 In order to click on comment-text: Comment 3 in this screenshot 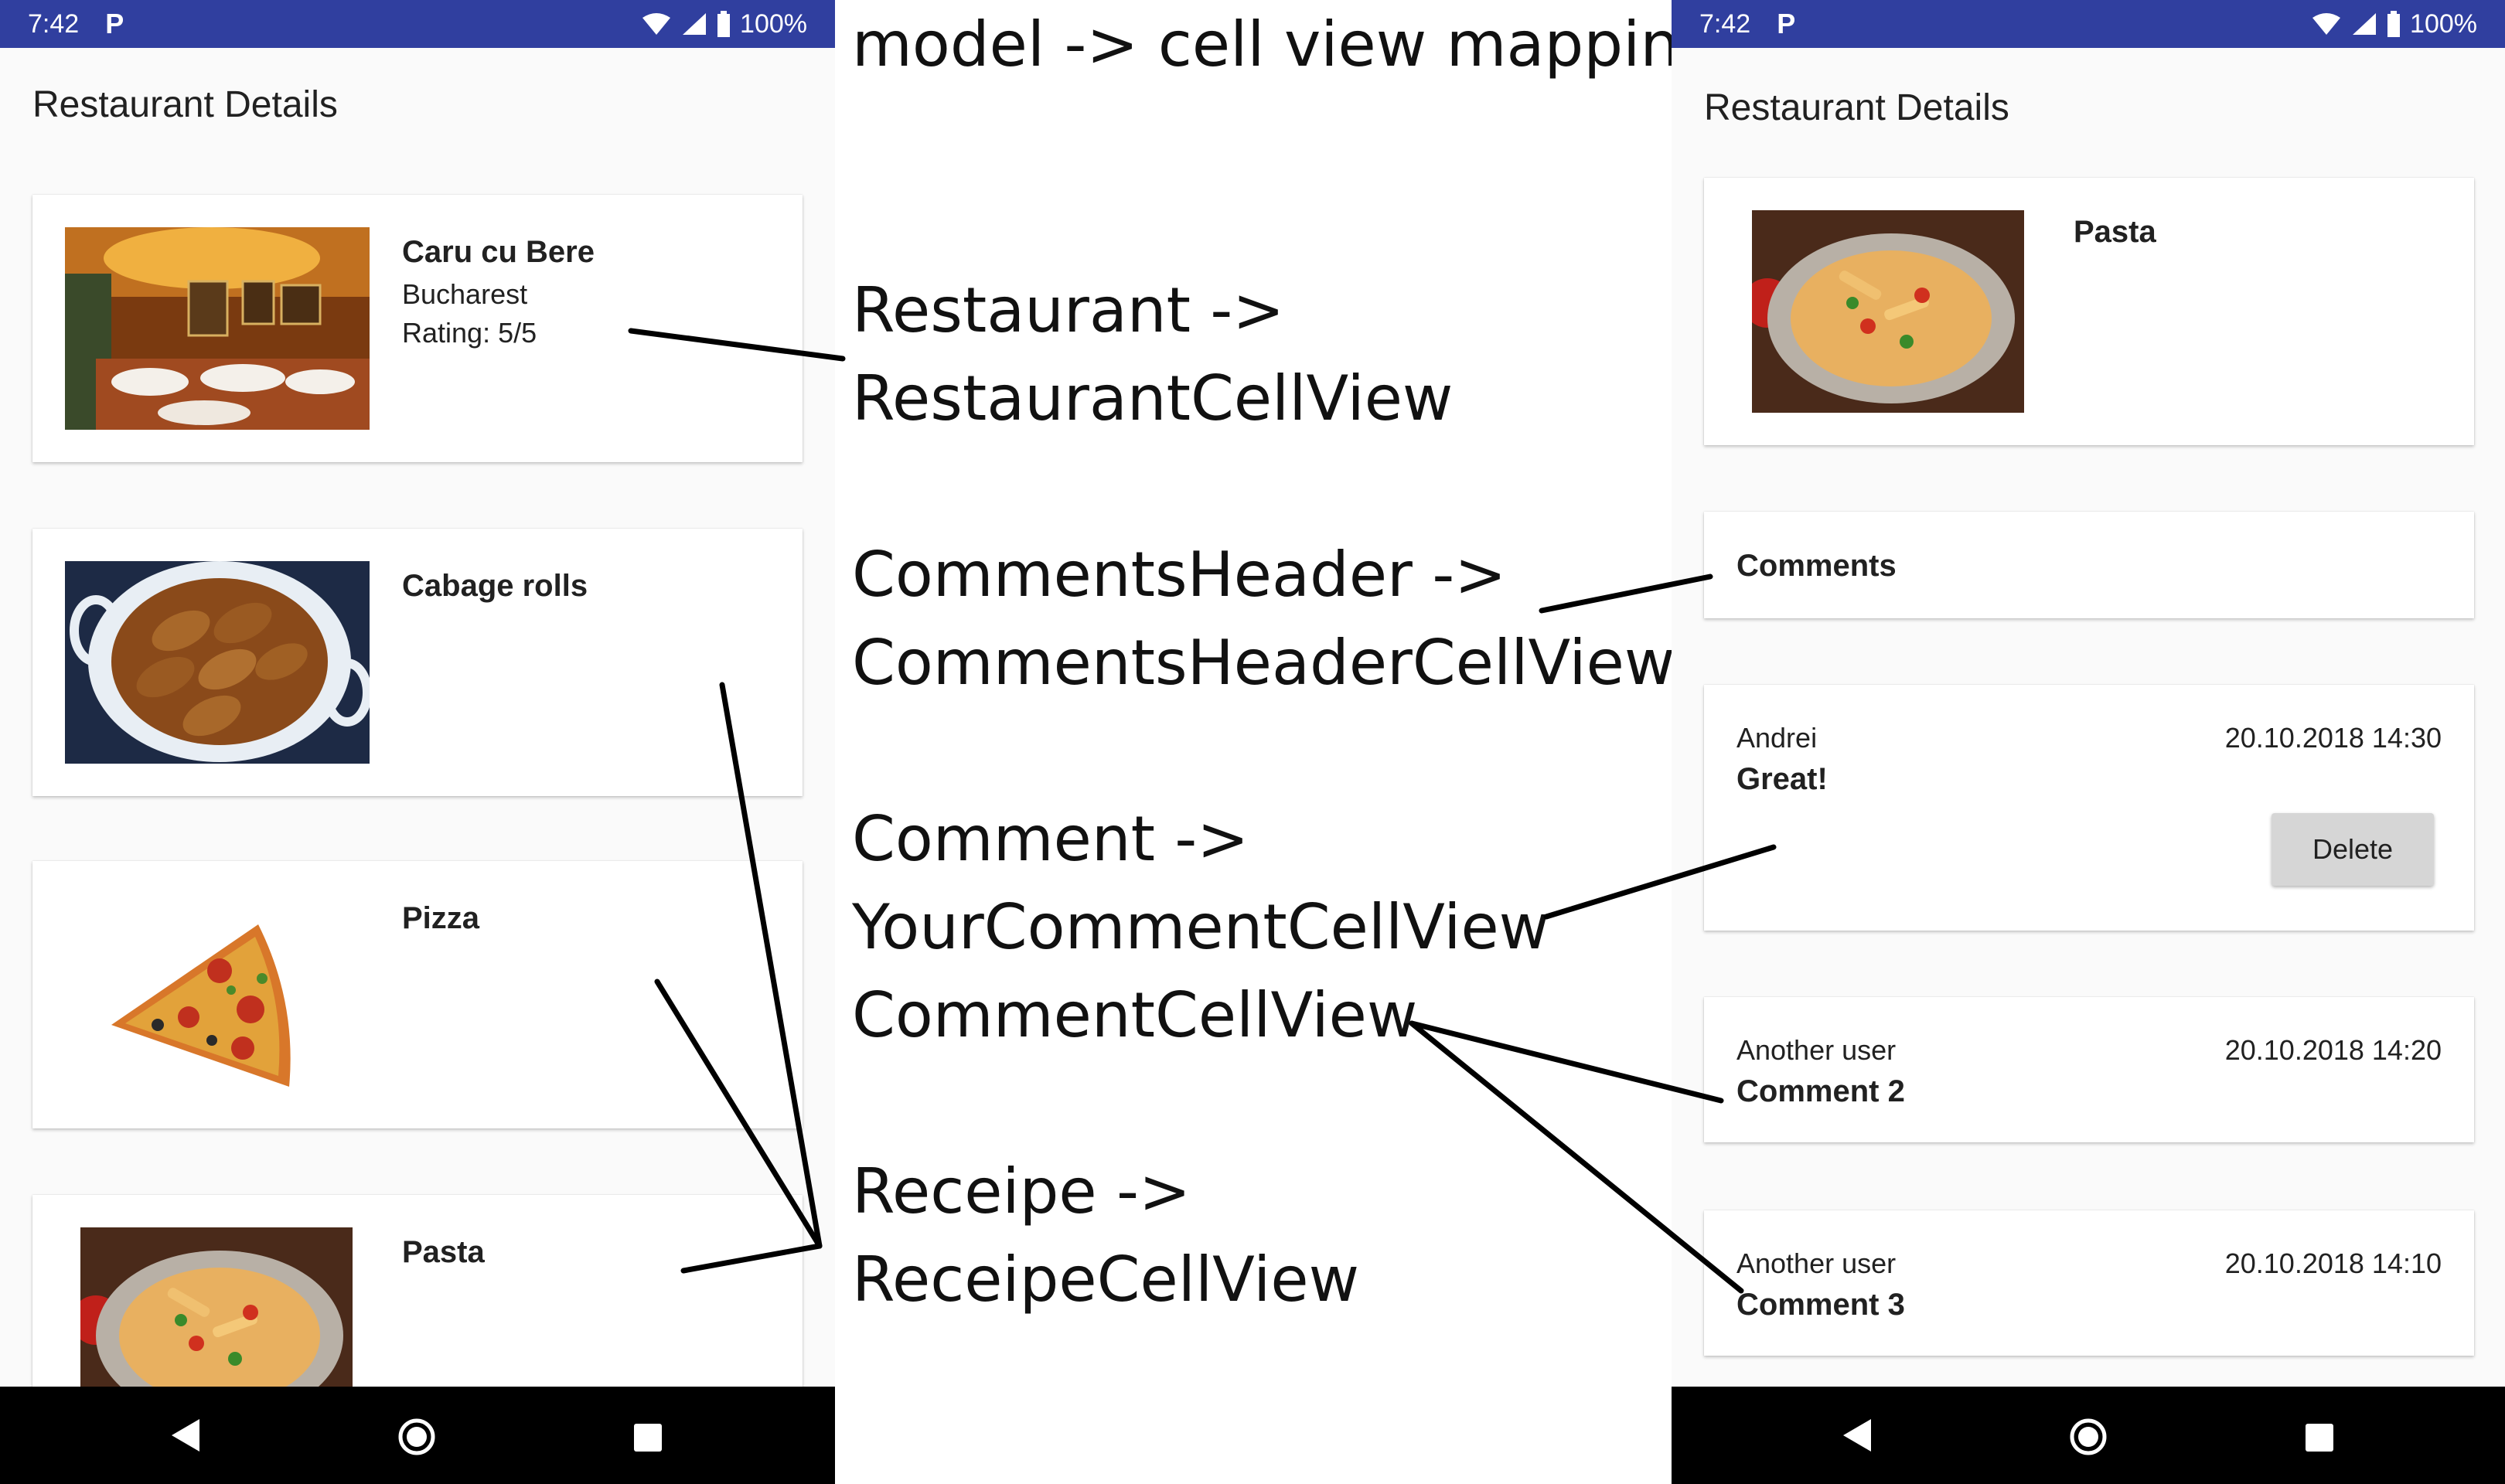, I will do `click(1820, 1305)`.